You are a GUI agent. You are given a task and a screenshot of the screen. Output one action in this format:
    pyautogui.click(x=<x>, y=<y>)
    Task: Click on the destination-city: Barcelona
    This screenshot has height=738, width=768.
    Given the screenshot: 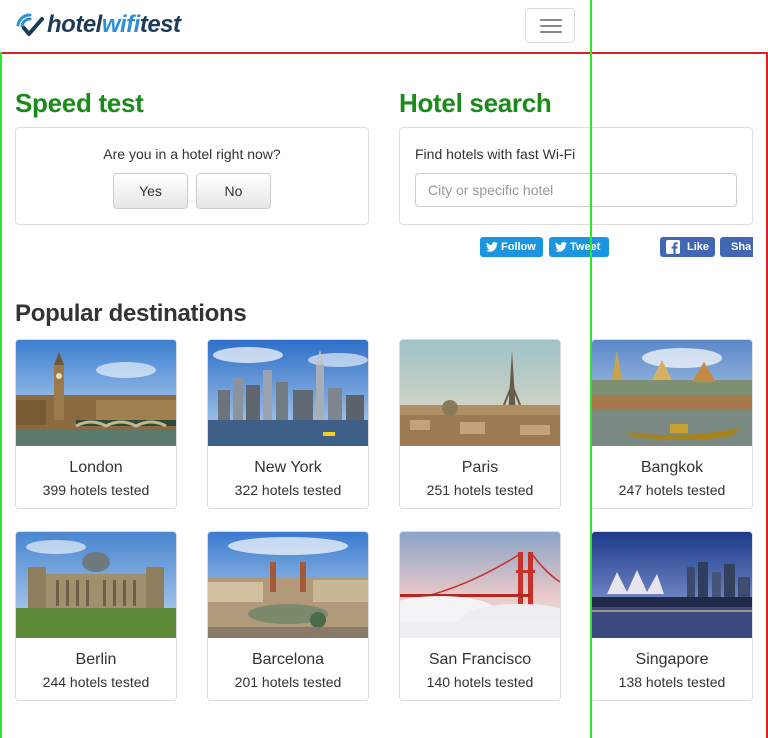 What is the action you would take?
    pyautogui.click(x=288, y=659)
    